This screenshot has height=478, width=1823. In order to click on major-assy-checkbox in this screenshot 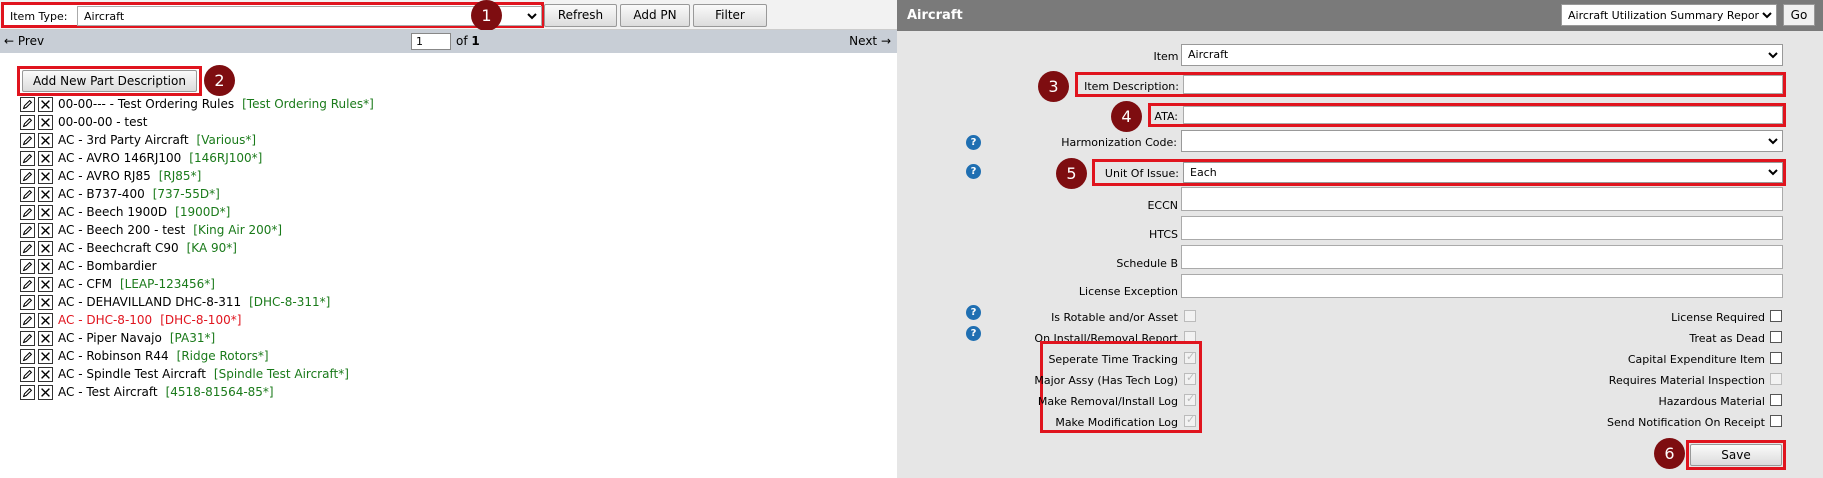, I will do `click(1190, 378)`.